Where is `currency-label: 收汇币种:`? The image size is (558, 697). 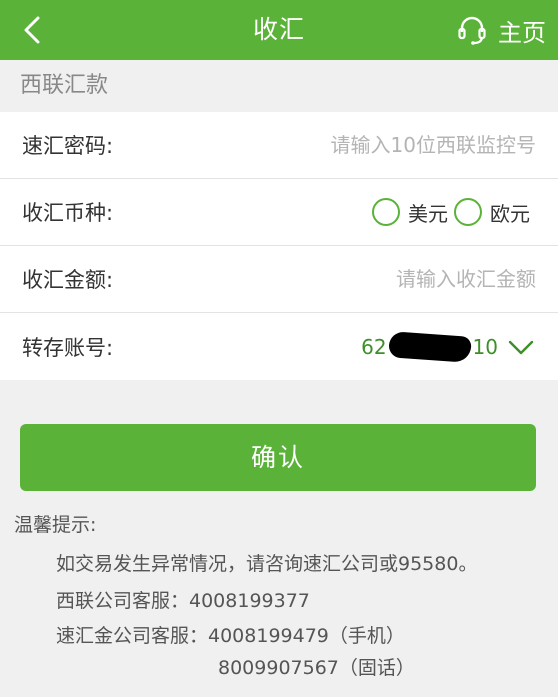 currency-label: 收汇币种: is located at coordinates (68, 213).